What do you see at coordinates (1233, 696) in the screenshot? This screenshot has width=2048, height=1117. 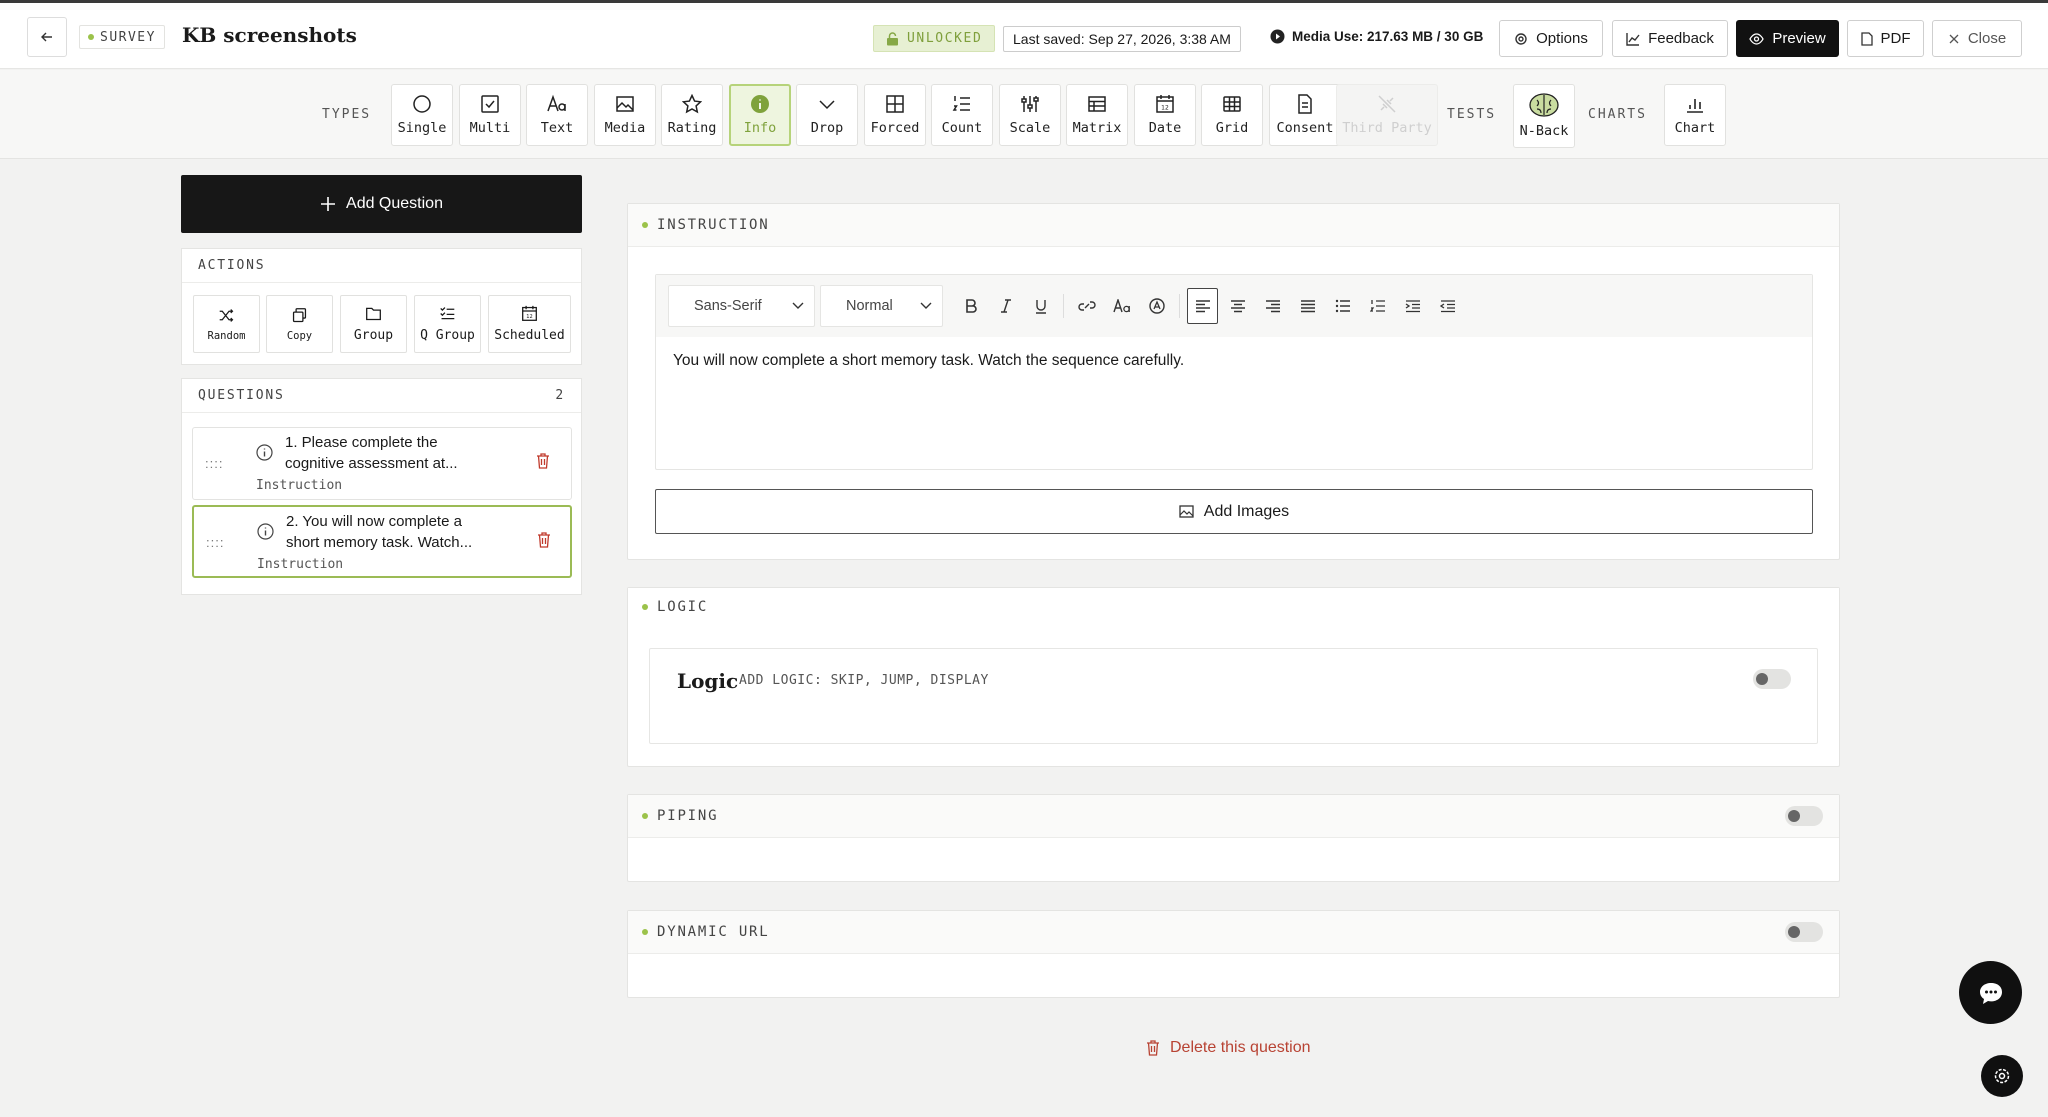 I see `logic-box: Logic ADD LOGIC: SKIP, JUMP, DISPLAY` at bounding box center [1233, 696].